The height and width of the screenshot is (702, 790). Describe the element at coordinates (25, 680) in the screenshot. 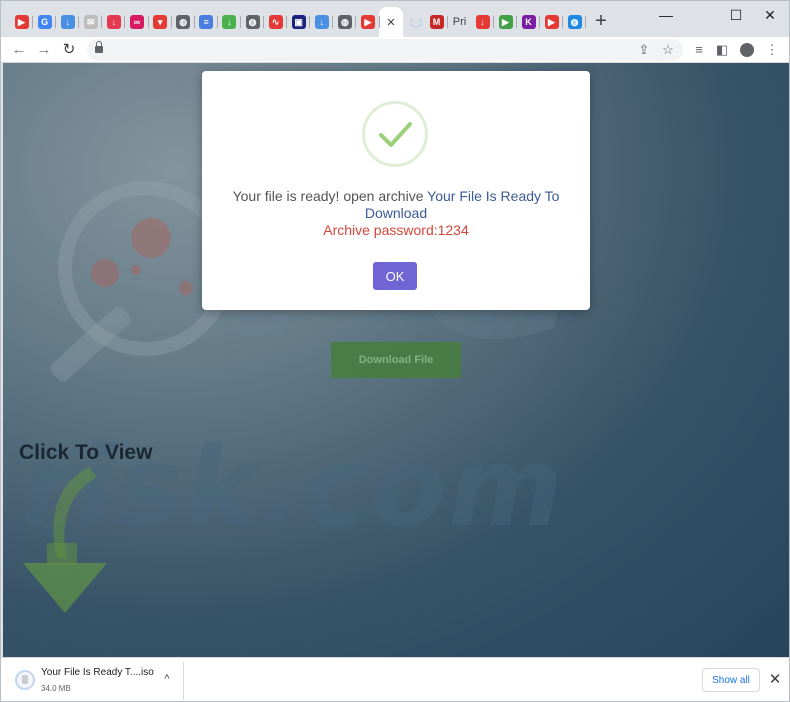

I see `file-icon` at that location.